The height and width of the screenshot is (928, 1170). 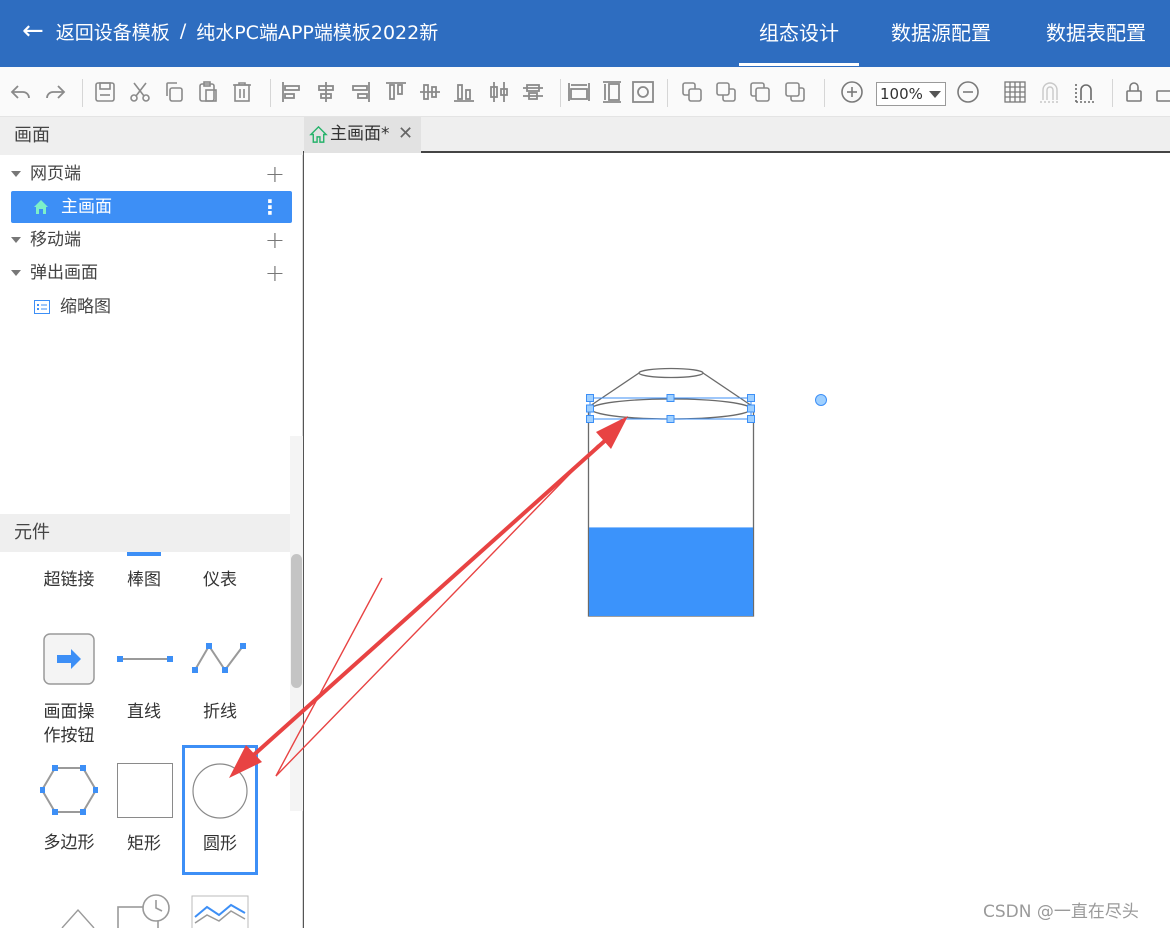 I want to click on editor-toolbar, so click(x=585, y=92).